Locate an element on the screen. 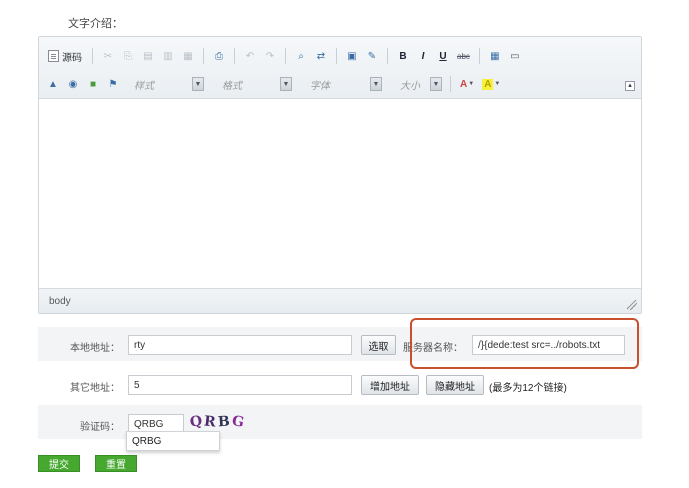 This screenshot has height=488, width=689. source-icon is located at coordinates (53, 56).